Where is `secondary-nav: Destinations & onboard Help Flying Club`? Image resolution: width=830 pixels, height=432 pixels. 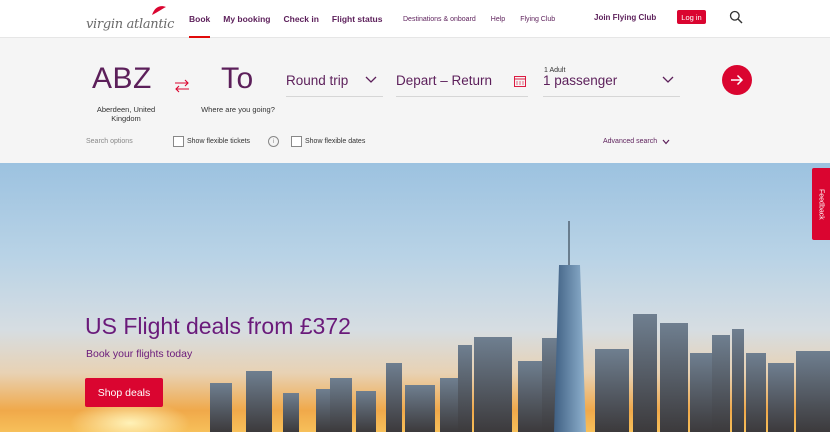
secondary-nav: Destinations & onboard Help Flying Club is located at coordinates (486, 19).